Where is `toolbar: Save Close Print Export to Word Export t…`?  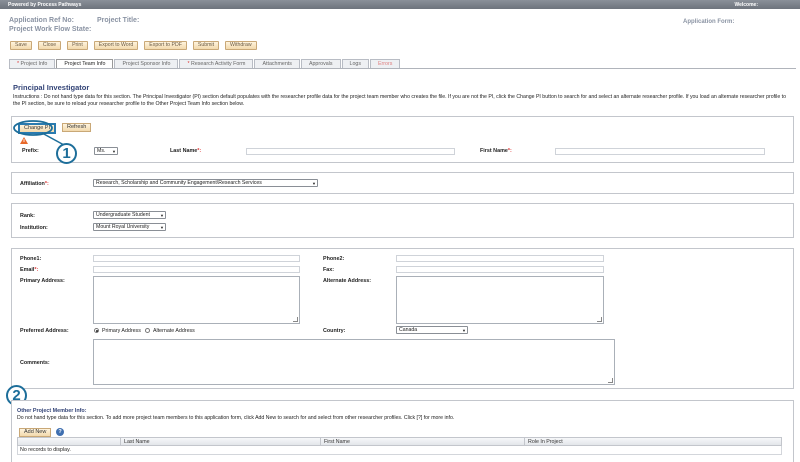
toolbar: Save Close Print Export to Word Export t… is located at coordinates (133, 45).